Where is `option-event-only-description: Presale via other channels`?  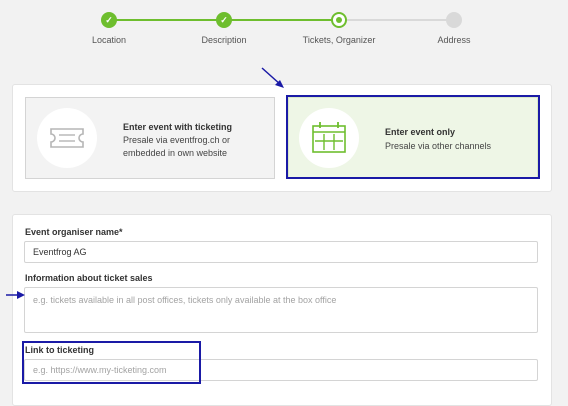 option-event-only-description: Presale via other channels is located at coordinates (438, 146).